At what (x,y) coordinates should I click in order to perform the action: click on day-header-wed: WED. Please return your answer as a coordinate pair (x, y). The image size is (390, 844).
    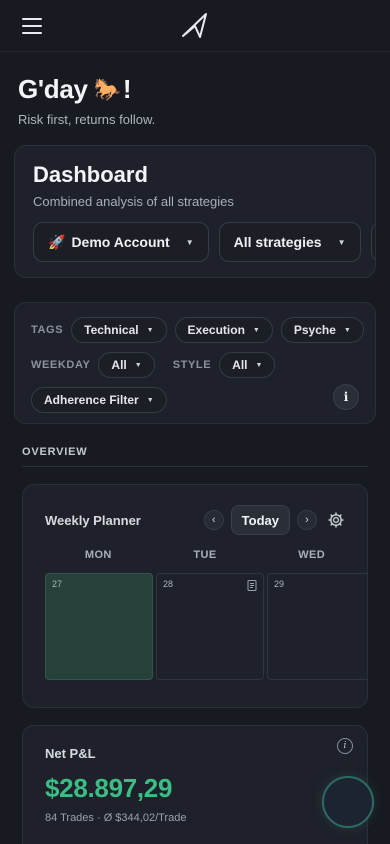
    Looking at the image, I should click on (312, 555).